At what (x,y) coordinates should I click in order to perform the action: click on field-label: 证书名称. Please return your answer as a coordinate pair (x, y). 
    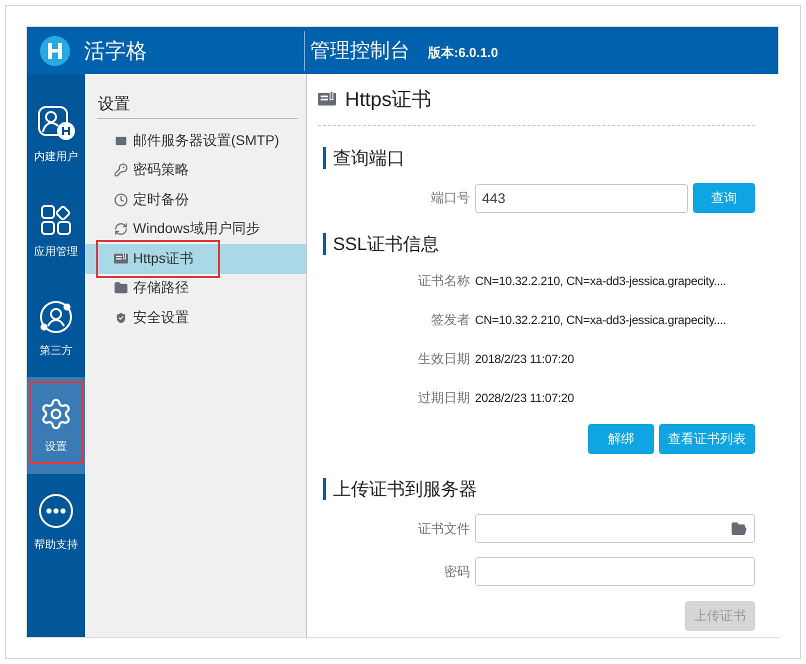
    Looking at the image, I should click on (443, 281).